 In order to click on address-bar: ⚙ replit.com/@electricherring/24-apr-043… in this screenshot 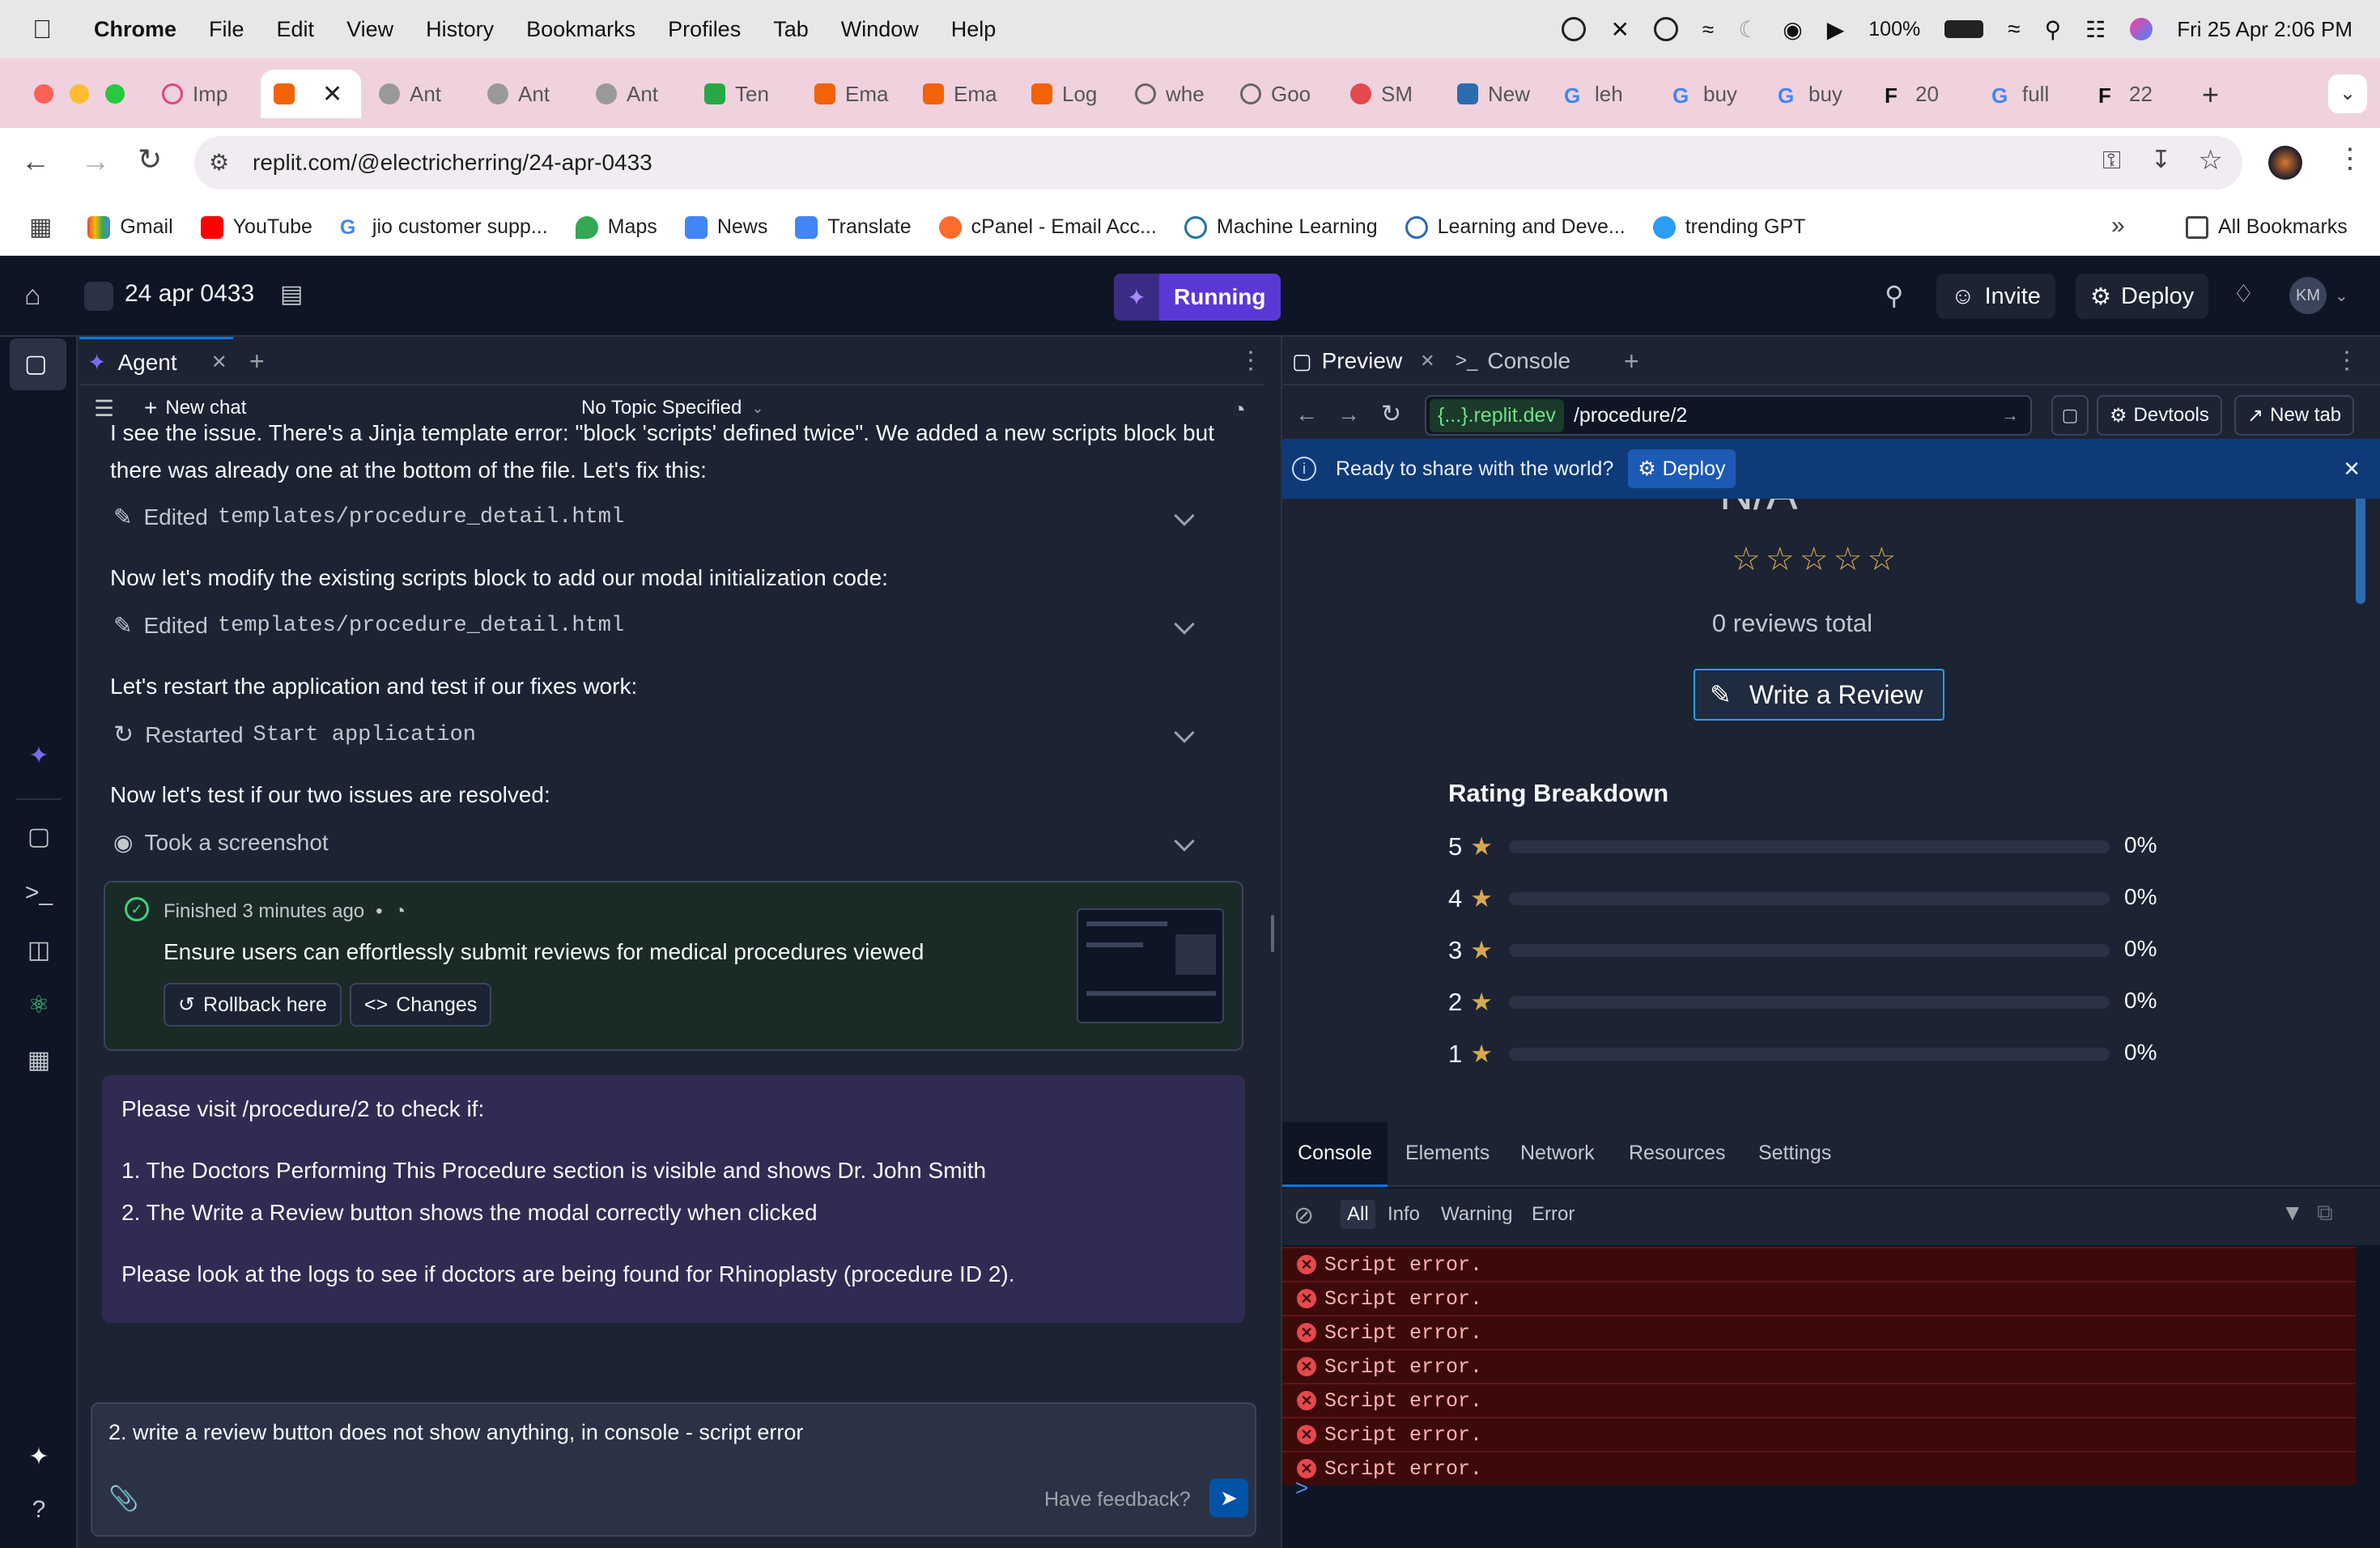, I will do `click(1218, 162)`.